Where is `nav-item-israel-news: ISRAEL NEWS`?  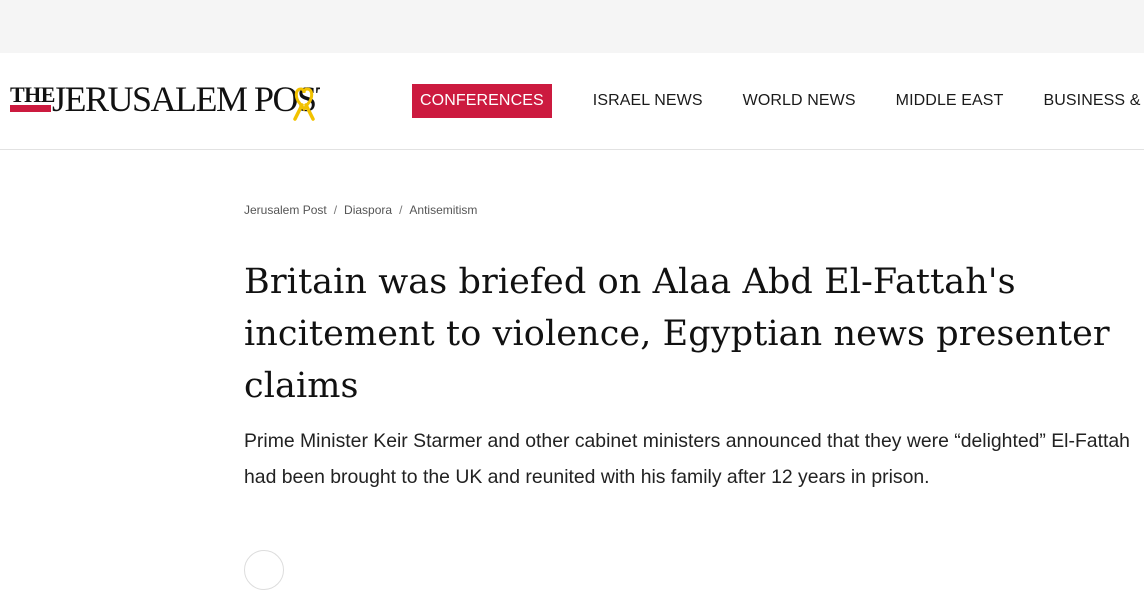
nav-item-israel-news: ISRAEL NEWS is located at coordinates (648, 101).